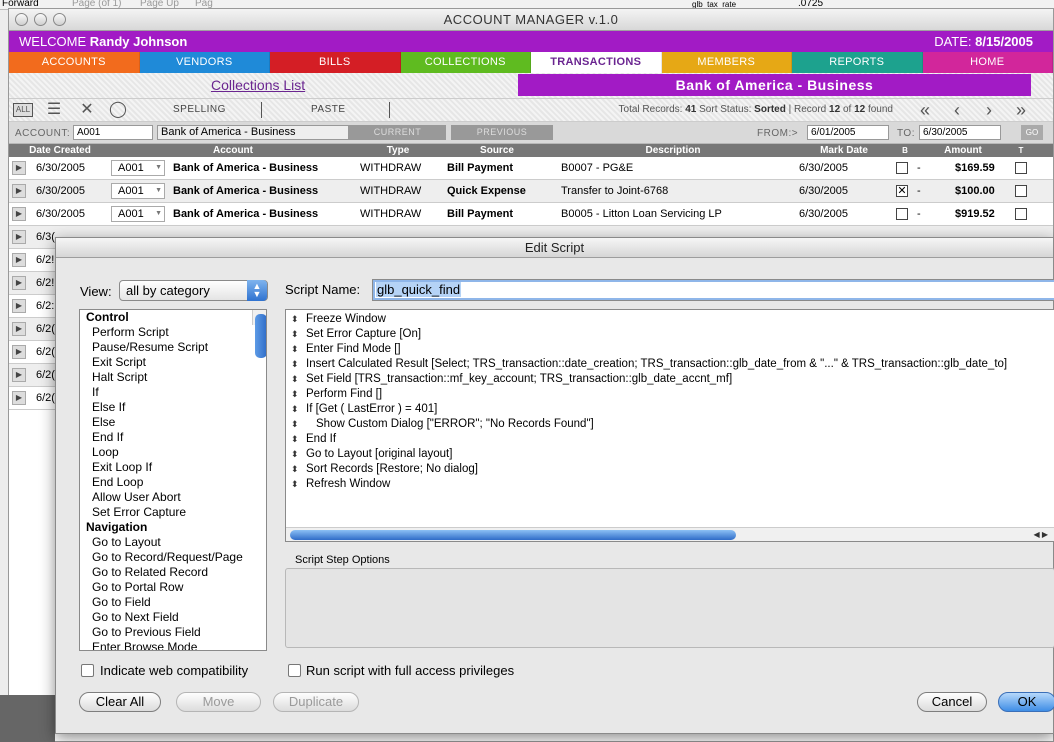 This screenshot has width=1054, height=742. Describe the element at coordinates (670, 409) in the screenshot. I see `script-line: If [Get ( LastError ) = 401]` at that location.